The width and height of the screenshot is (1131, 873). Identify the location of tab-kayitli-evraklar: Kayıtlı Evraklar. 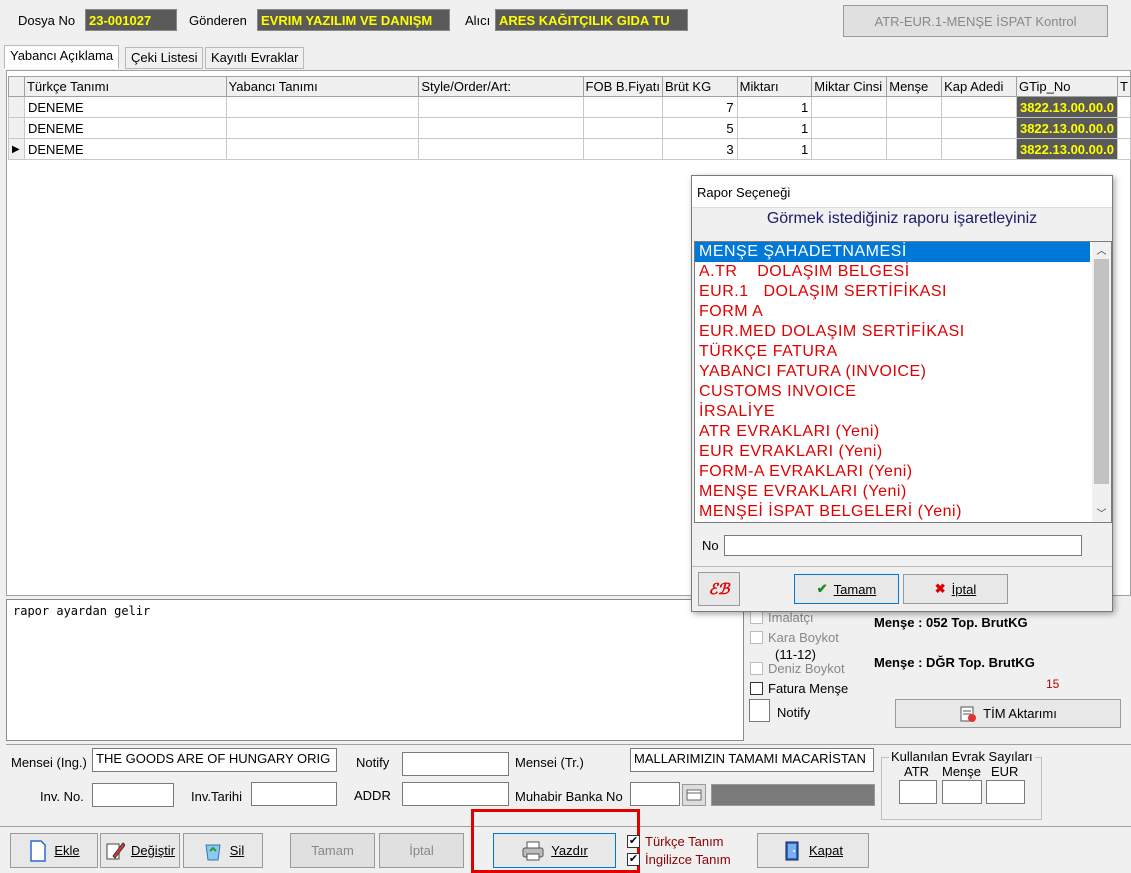
(255, 58).